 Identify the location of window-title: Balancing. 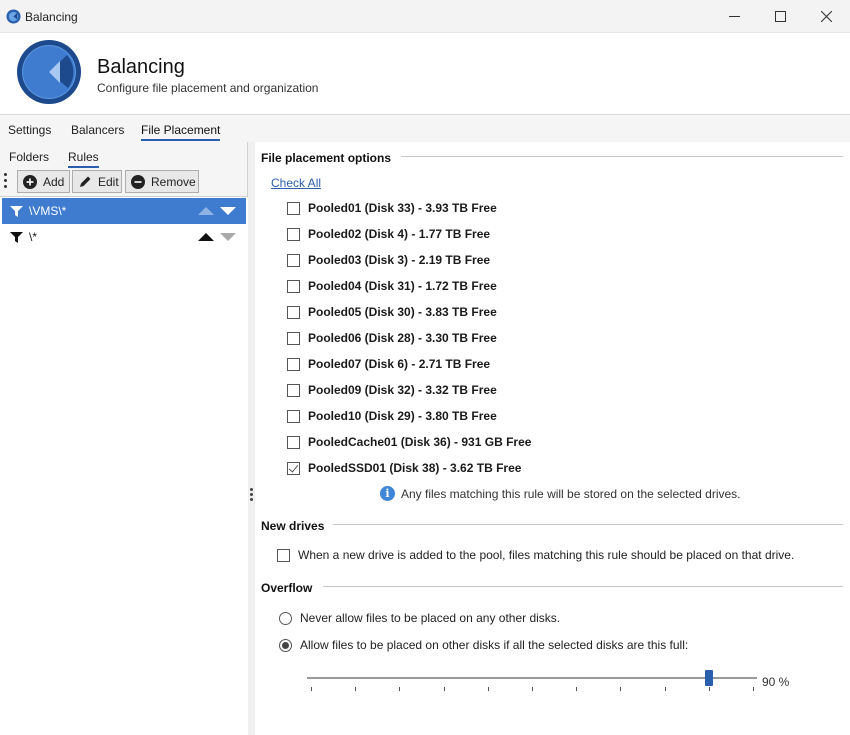
(51, 17).